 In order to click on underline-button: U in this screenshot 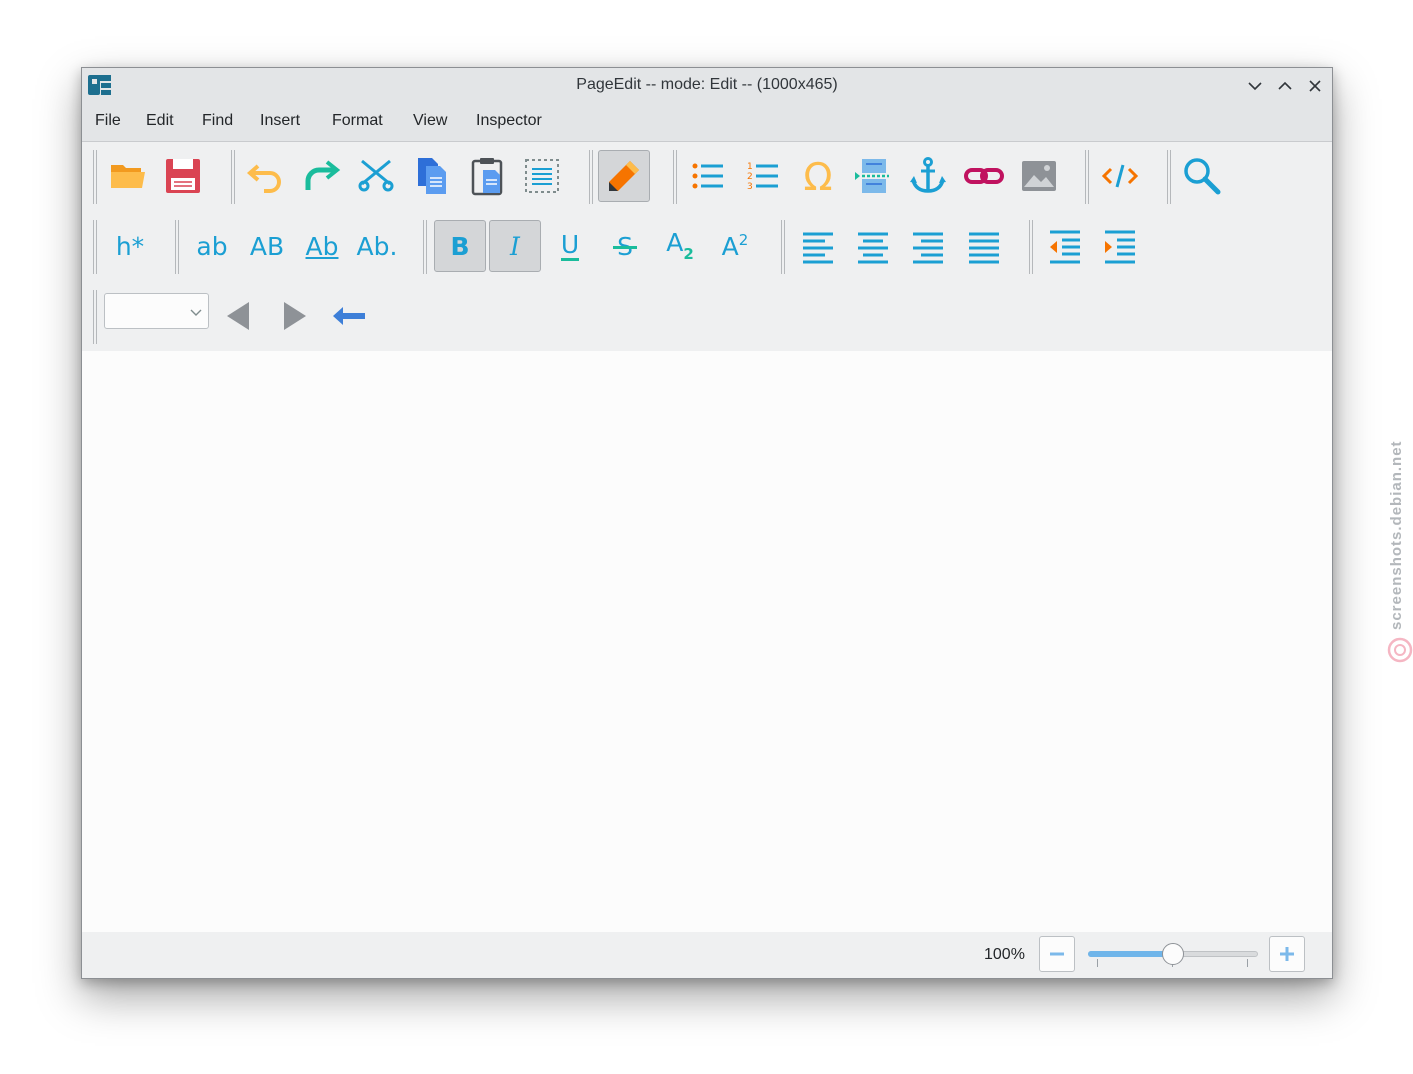, I will do `click(570, 246)`.